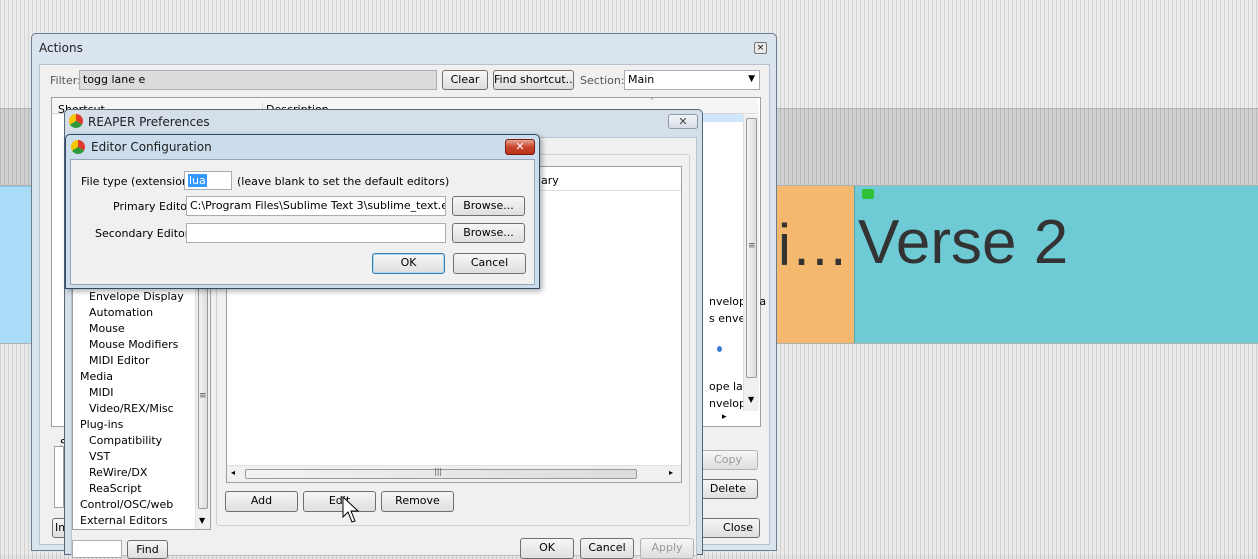 The image size is (1258, 559). What do you see at coordinates (96, 376) in the screenshot?
I see `tree-item-media: Media` at bounding box center [96, 376].